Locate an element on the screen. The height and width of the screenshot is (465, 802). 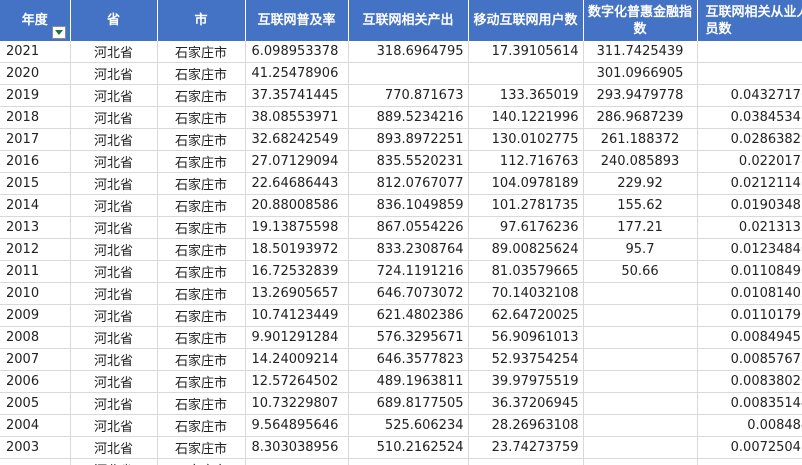
cell-penetration: 22.64686443 is located at coordinates (297, 183).